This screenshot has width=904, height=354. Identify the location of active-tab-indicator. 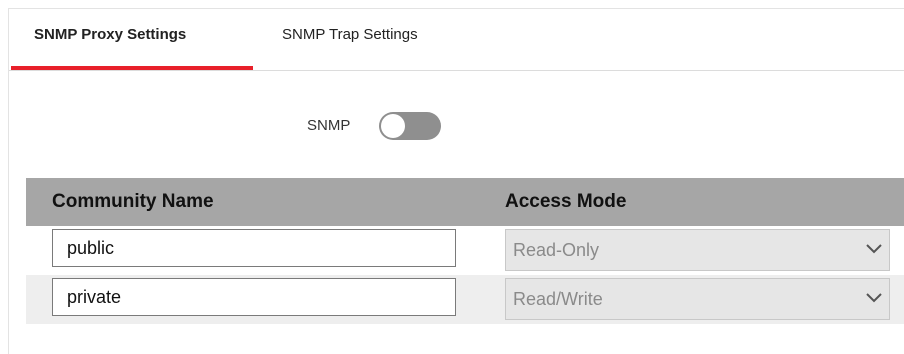
(132, 68).